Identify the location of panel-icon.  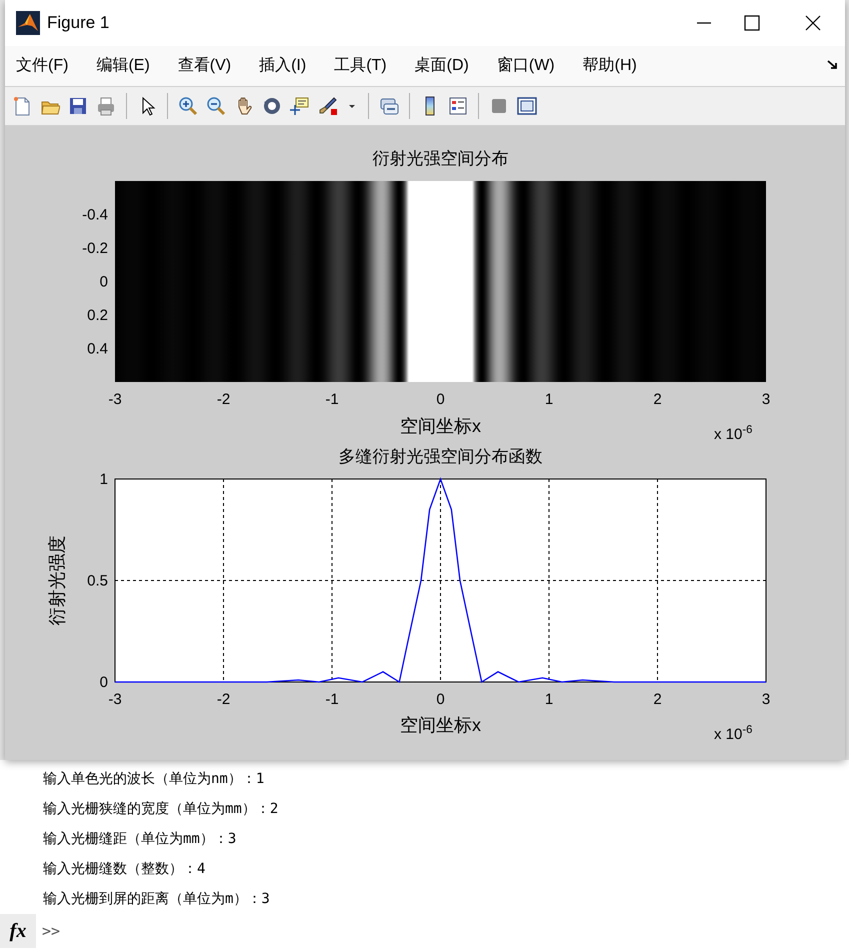
(527, 106).